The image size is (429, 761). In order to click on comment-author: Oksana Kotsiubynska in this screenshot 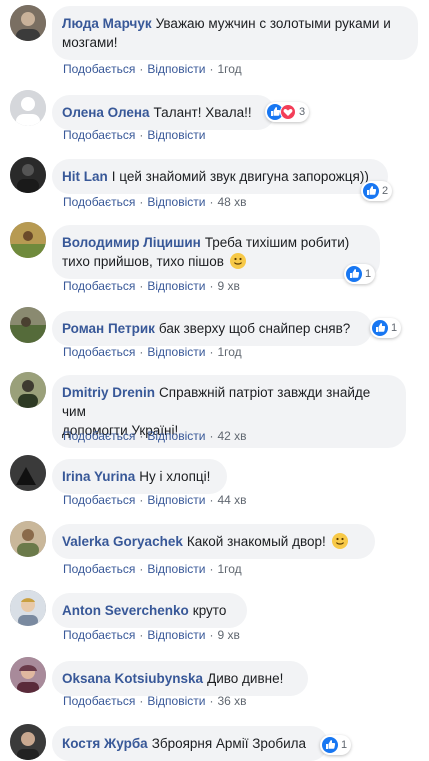, I will do `click(132, 678)`.